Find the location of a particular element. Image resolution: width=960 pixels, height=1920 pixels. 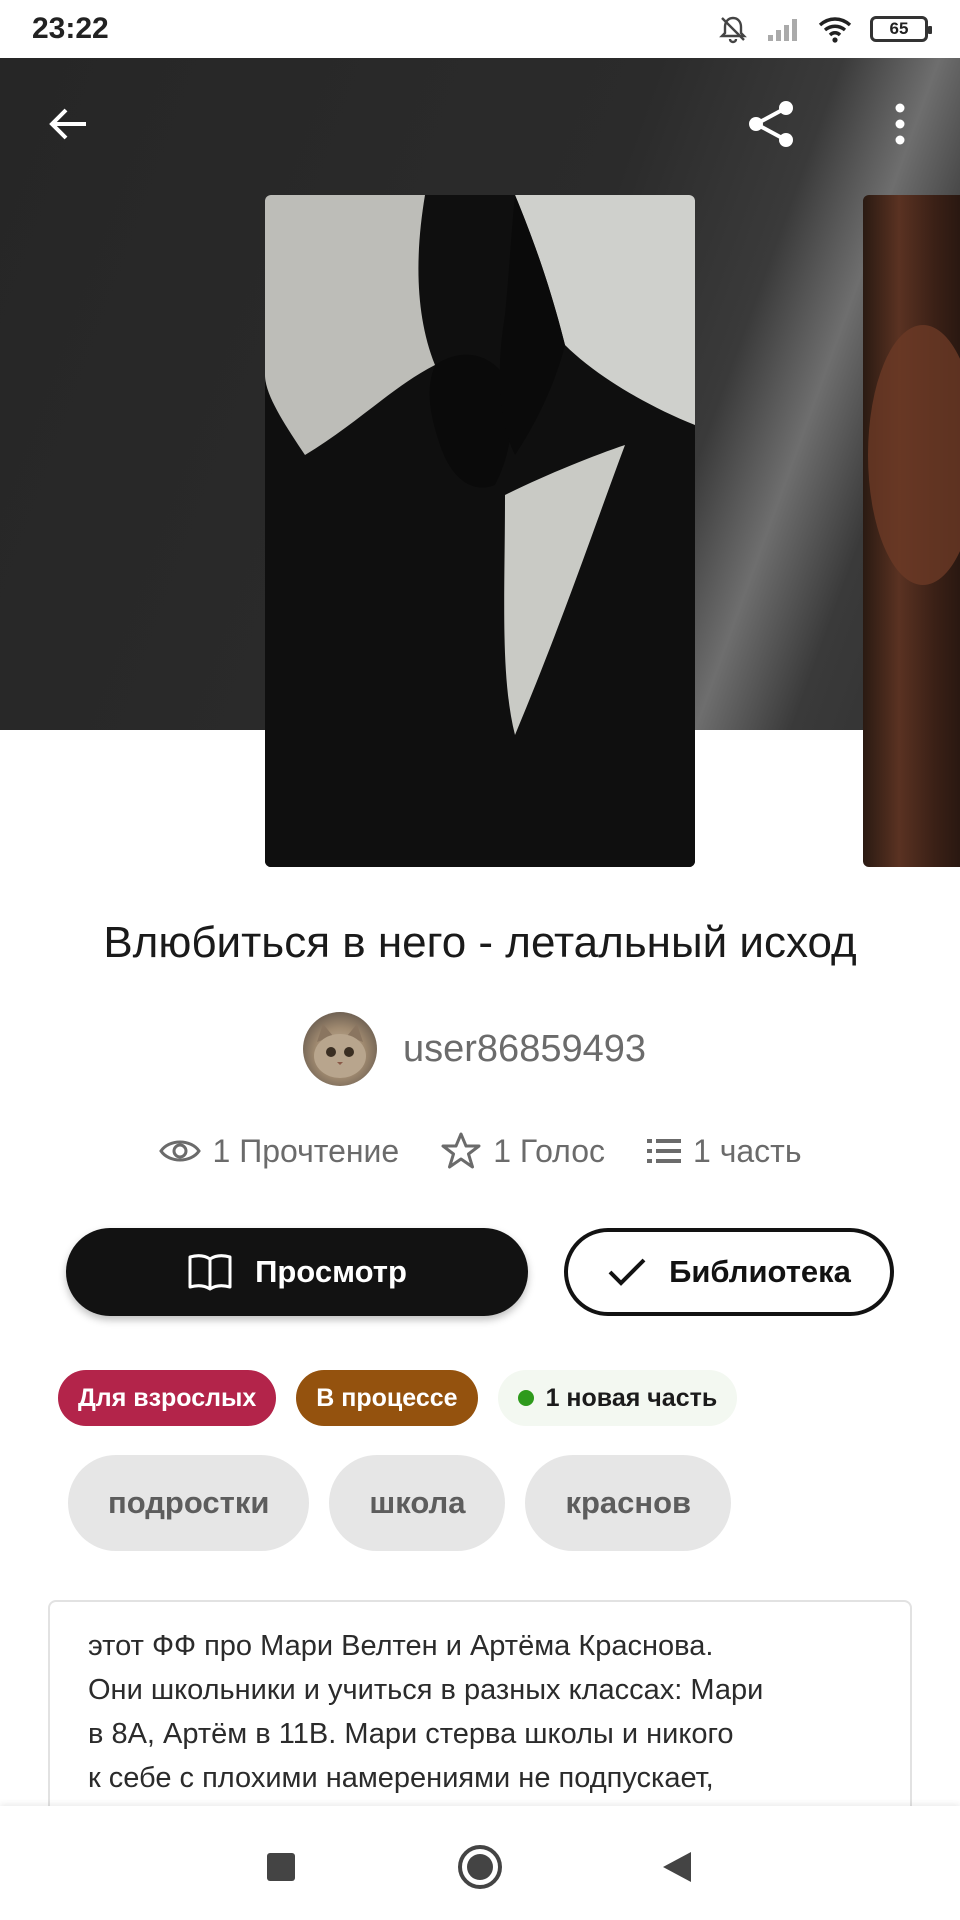

new-parts-badge: 1 новая часть is located at coordinates (617, 1398).